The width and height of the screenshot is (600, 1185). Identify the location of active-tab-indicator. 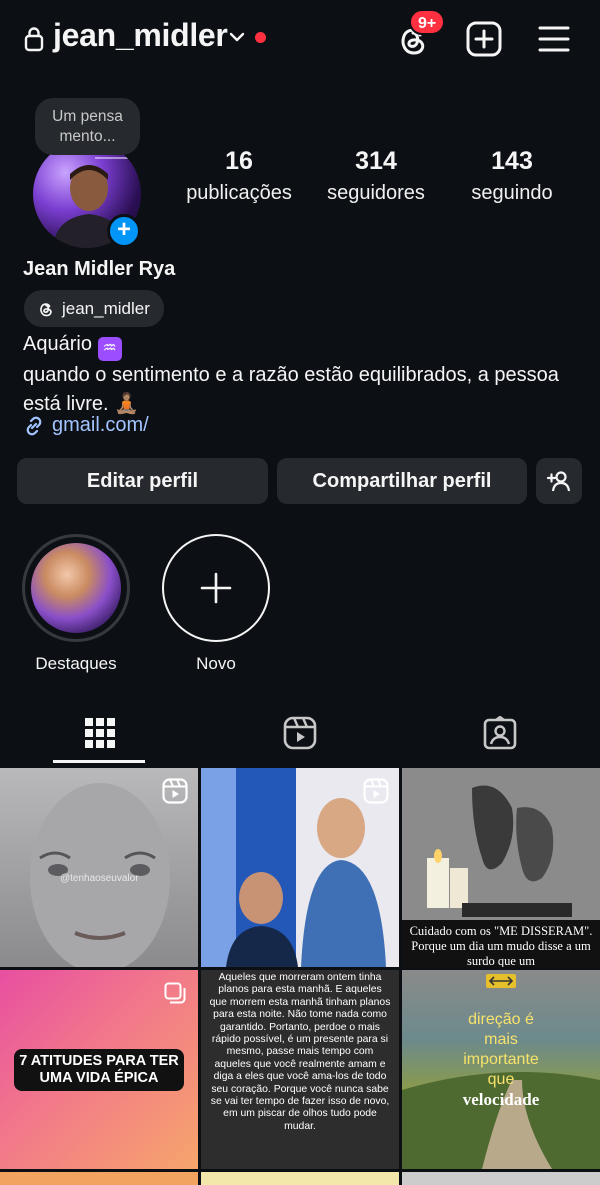
(99, 761).